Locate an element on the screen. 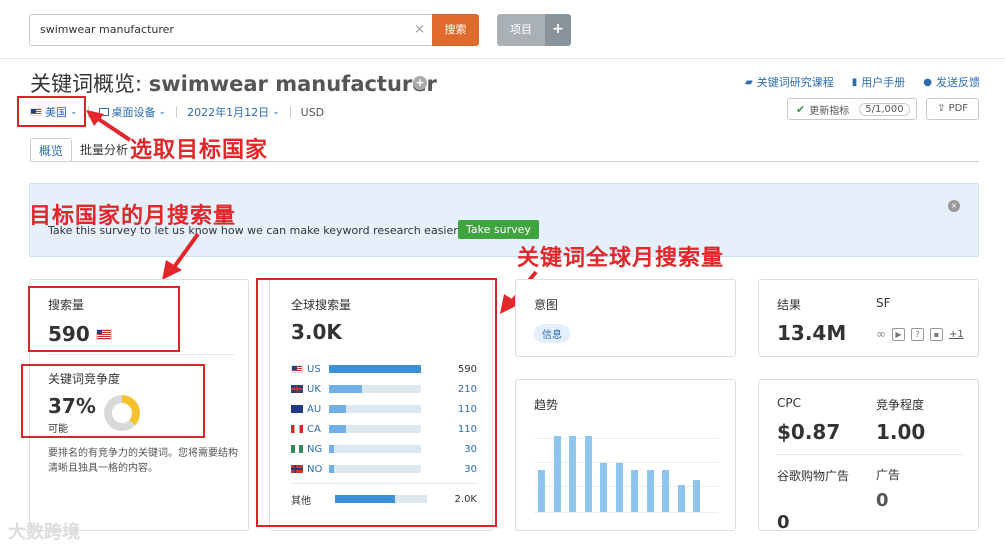 This screenshot has height=551, width=1005. currency-label: USD is located at coordinates (312, 112).